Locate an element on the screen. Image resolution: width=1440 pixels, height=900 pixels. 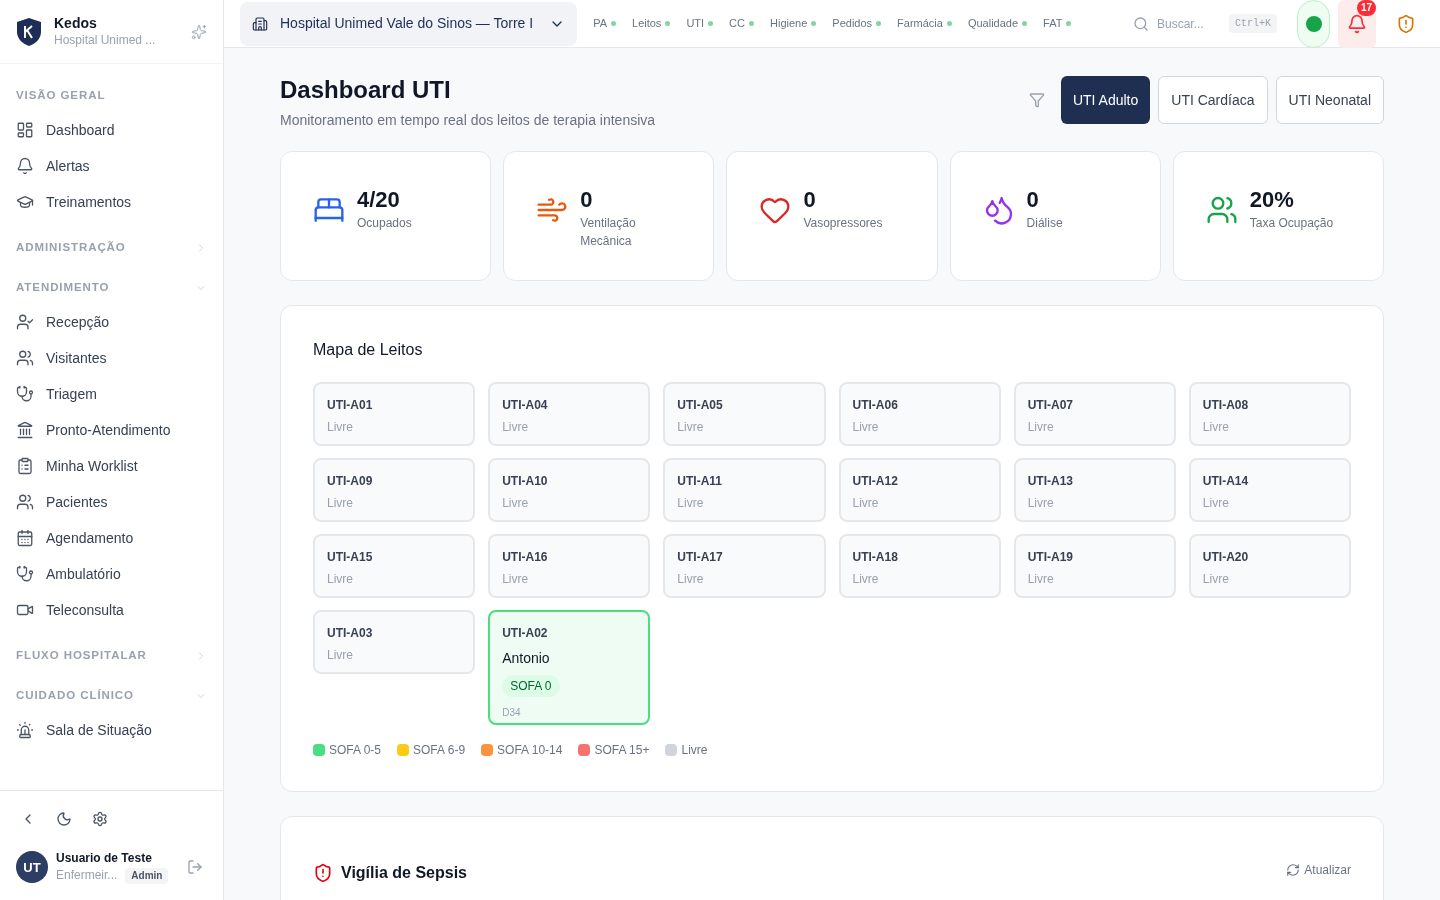
bed-id: UTI-A10 is located at coordinates (525, 481).